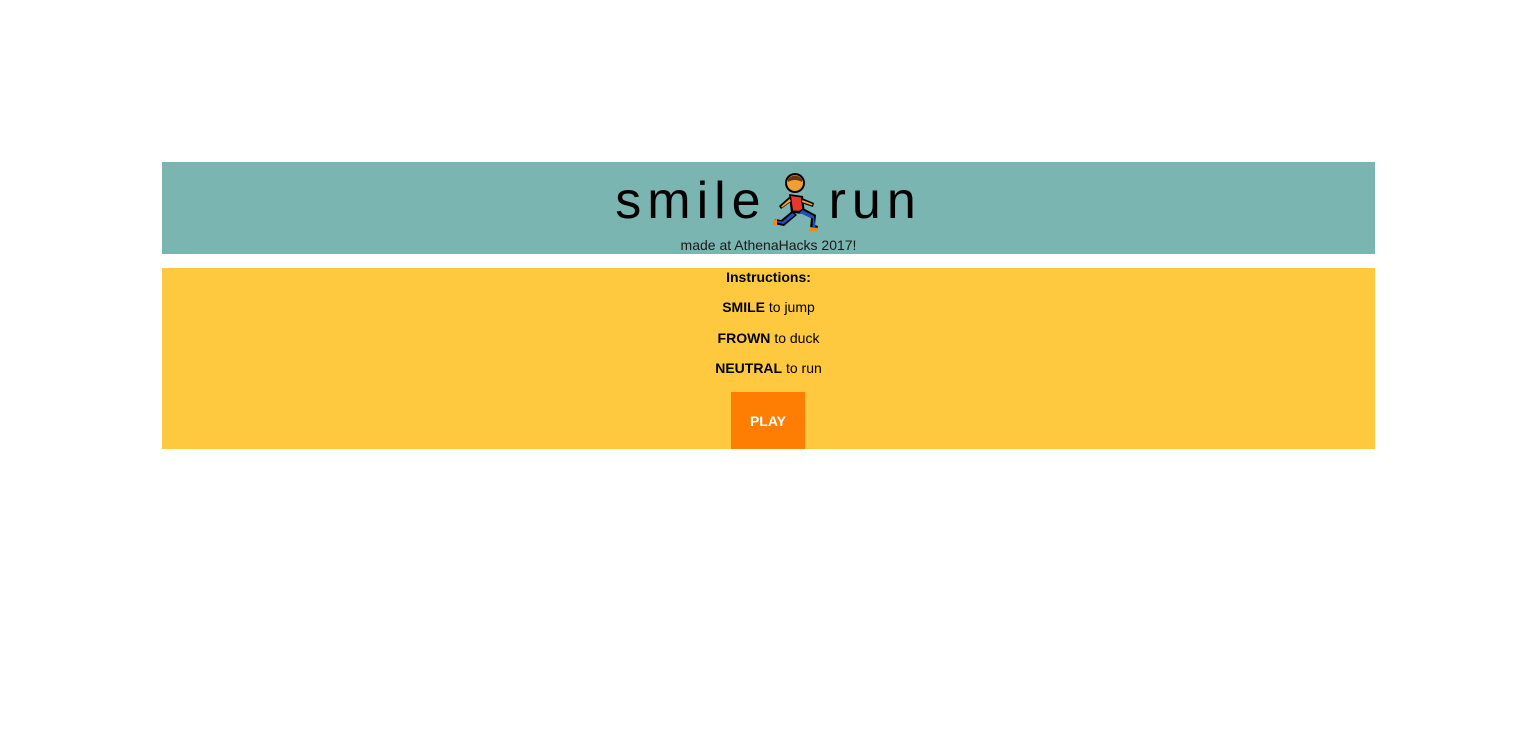 This screenshot has width=1536, height=735. What do you see at coordinates (768, 277) in the screenshot?
I see `instructions-heading: Instructions:` at bounding box center [768, 277].